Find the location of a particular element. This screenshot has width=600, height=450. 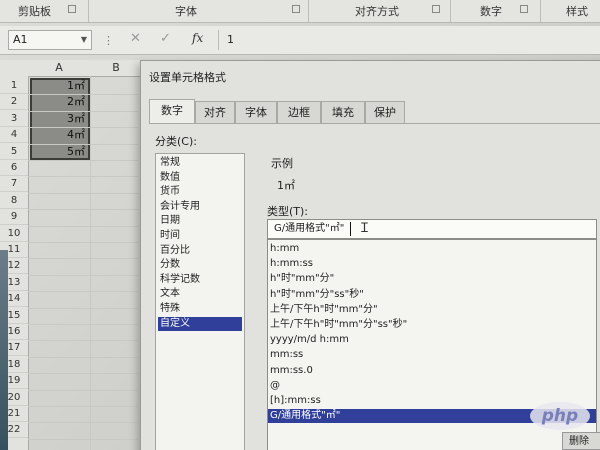

type-list-item: h:mm:ss is located at coordinates (432, 264).